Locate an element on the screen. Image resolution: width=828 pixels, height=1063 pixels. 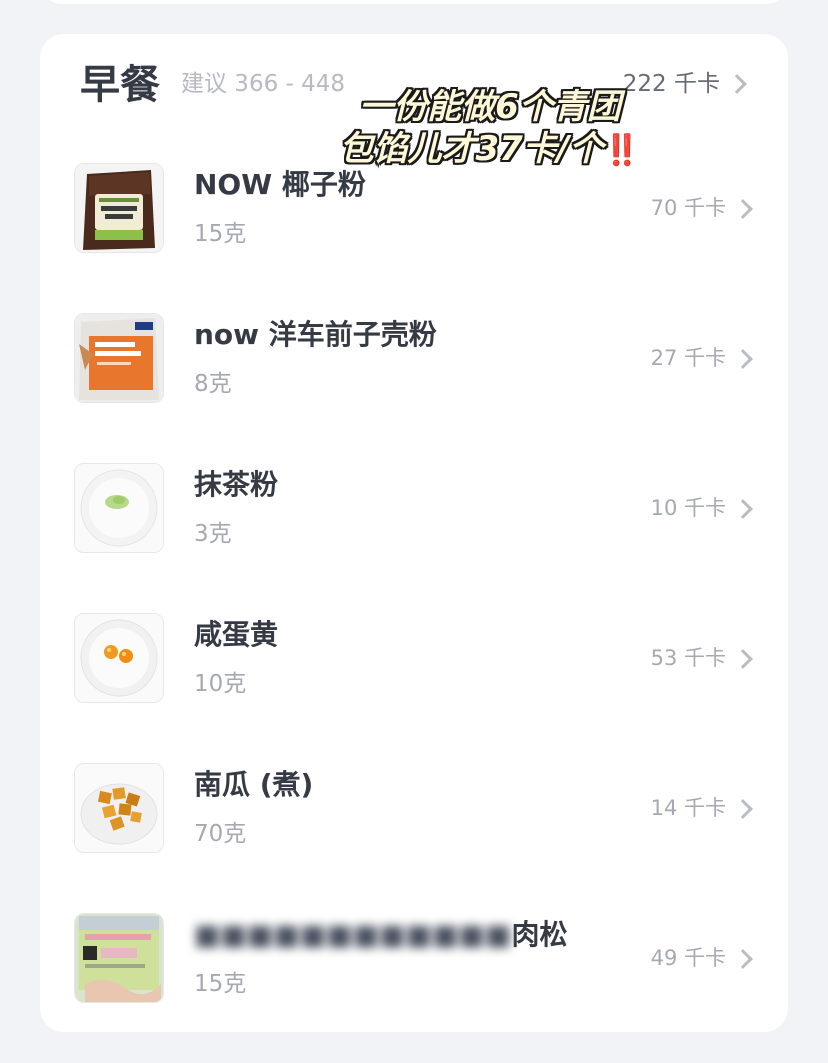
food-item: ■■■■■■■■■■■■肉松 15克 49 千卡 is located at coordinates (414, 988).